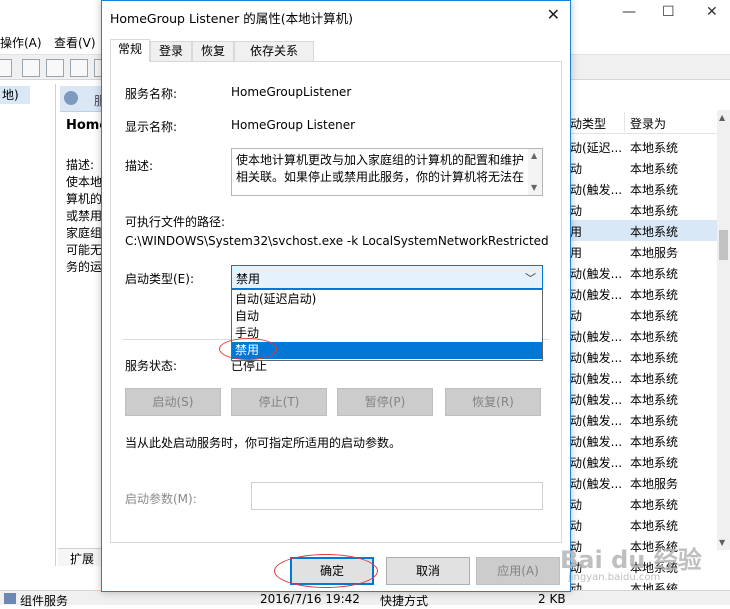 The image size is (730, 609). Describe the element at coordinates (535, 172) in the screenshot. I see `description-scrollbar: ▲ ▼` at that location.